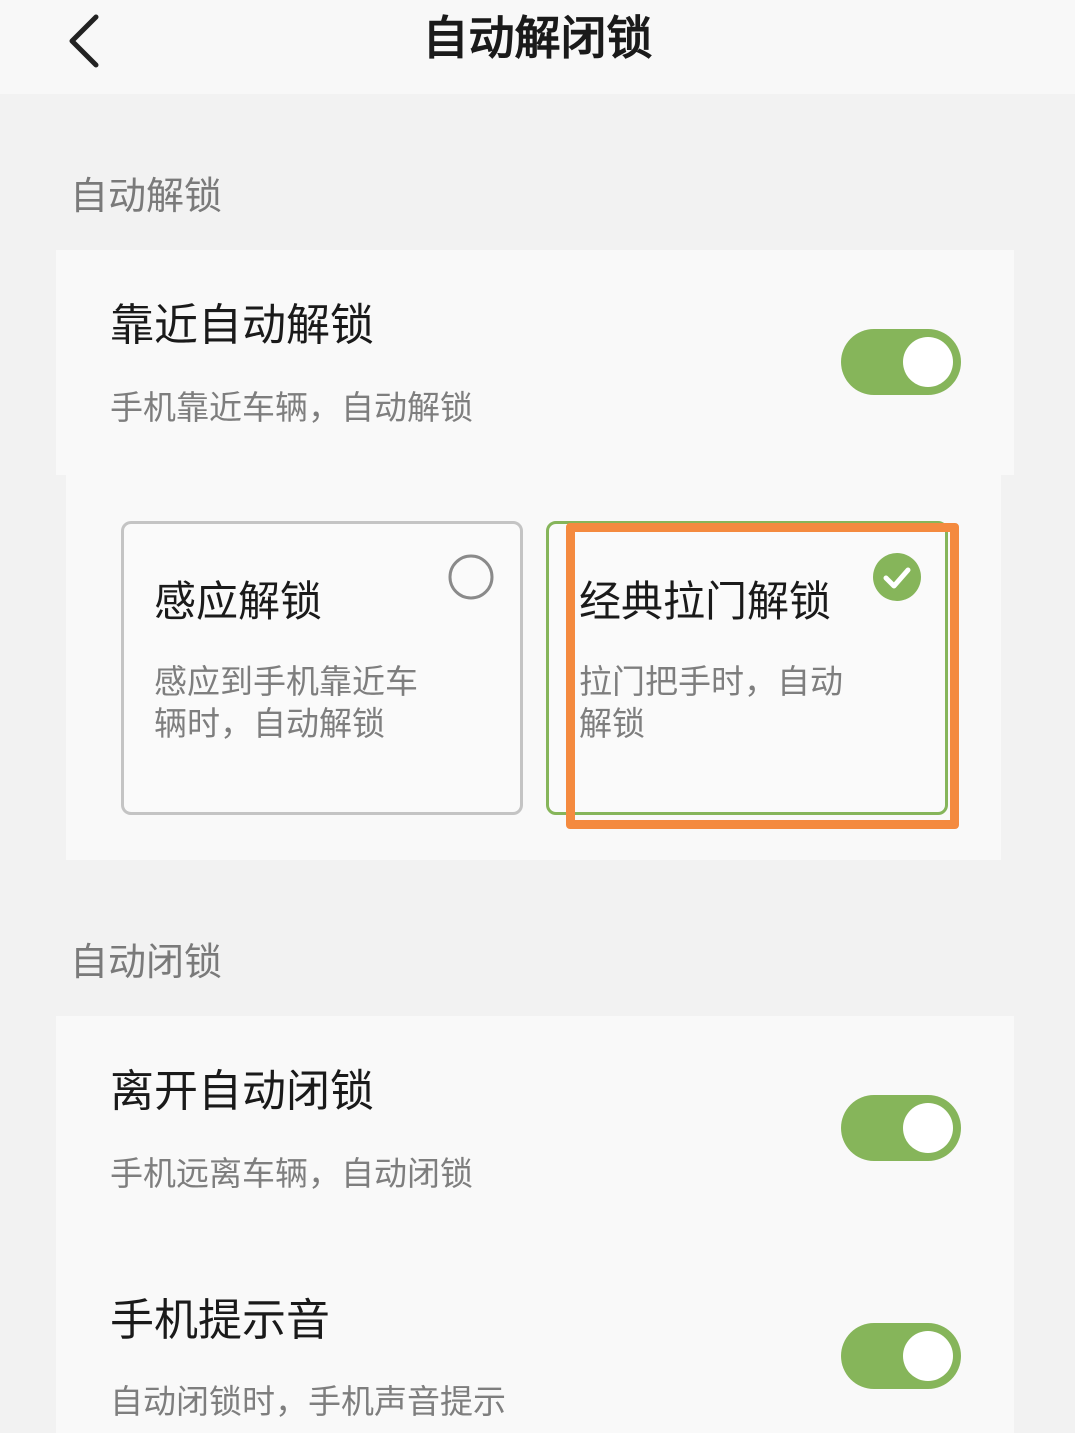 The image size is (1075, 1433). I want to click on phone-sound-toggle, so click(901, 1356).